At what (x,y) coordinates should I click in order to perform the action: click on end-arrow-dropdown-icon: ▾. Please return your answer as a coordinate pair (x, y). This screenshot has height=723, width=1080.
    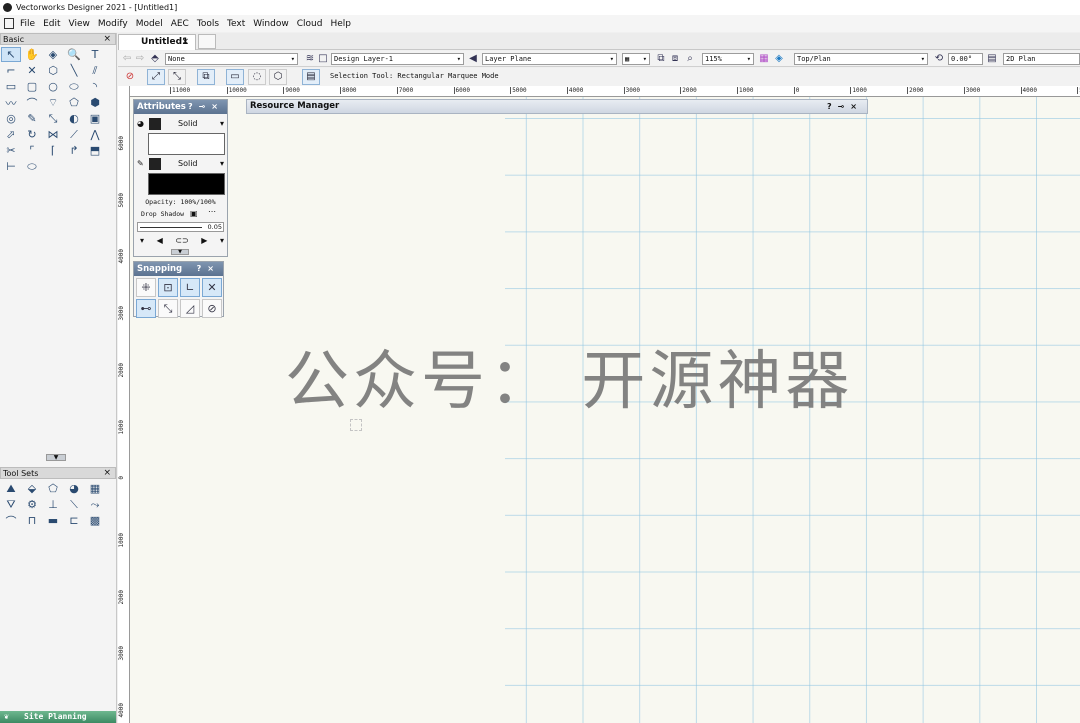
    Looking at the image, I should click on (222, 240).